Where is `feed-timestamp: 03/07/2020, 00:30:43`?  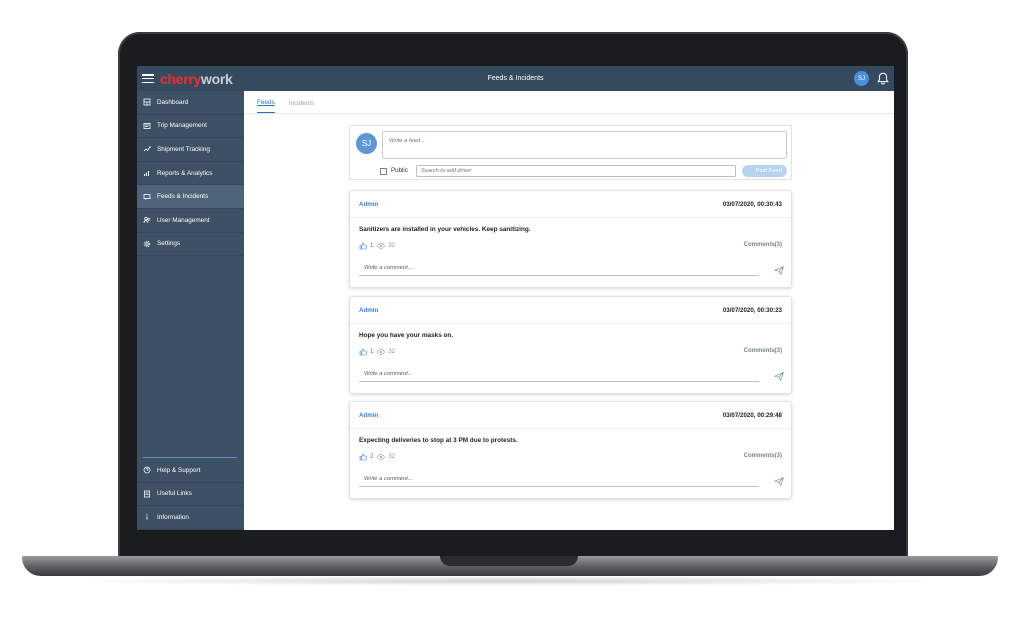
feed-timestamp: 03/07/2020, 00:30:43 is located at coordinates (752, 204).